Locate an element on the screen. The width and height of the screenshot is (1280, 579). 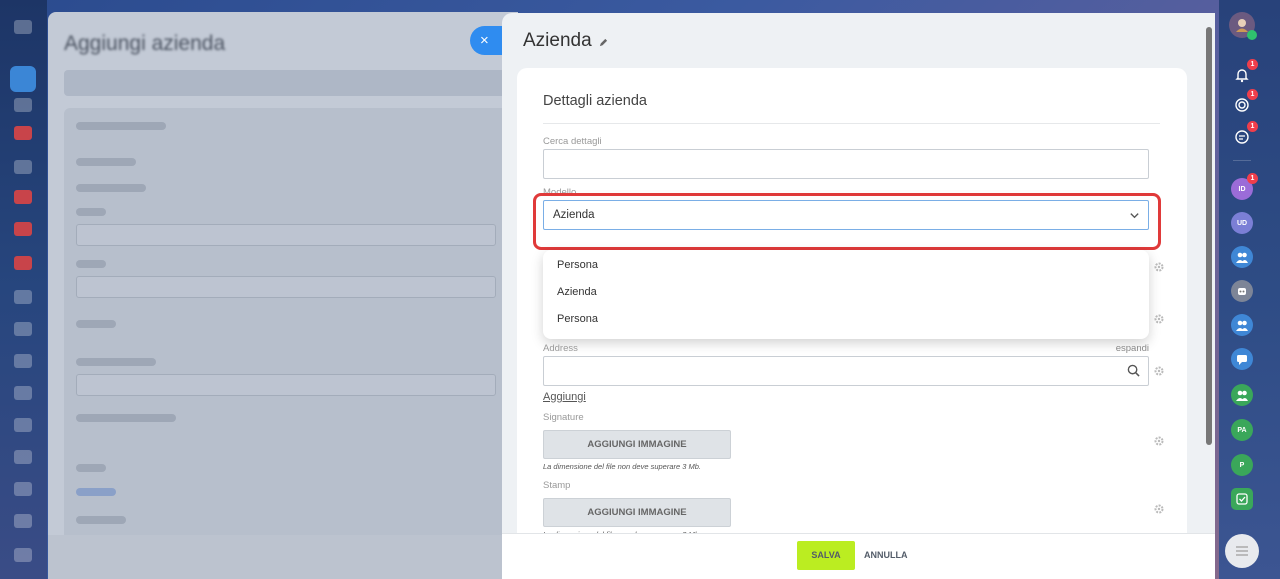
close-icon: × is located at coordinates (484, 40).